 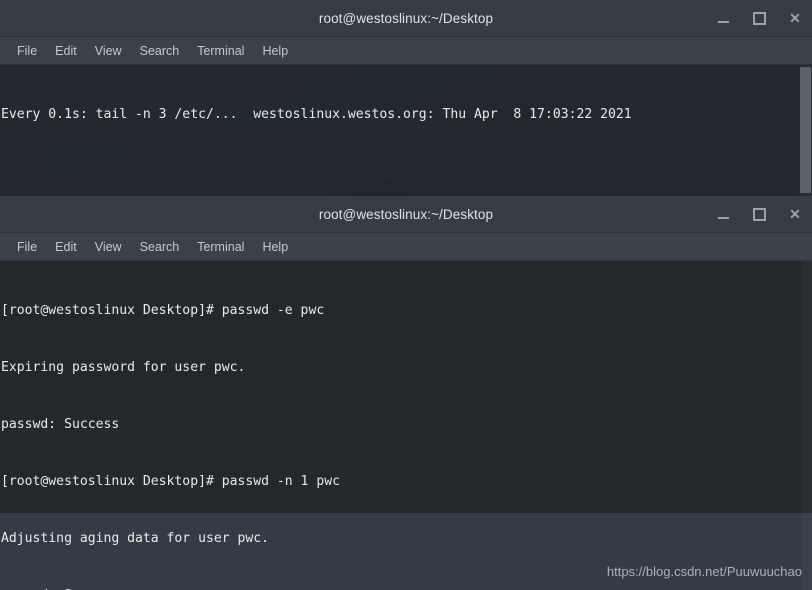 I want to click on window1-title: root@westoslinux:~/Desktop, so click(x=406, y=18).